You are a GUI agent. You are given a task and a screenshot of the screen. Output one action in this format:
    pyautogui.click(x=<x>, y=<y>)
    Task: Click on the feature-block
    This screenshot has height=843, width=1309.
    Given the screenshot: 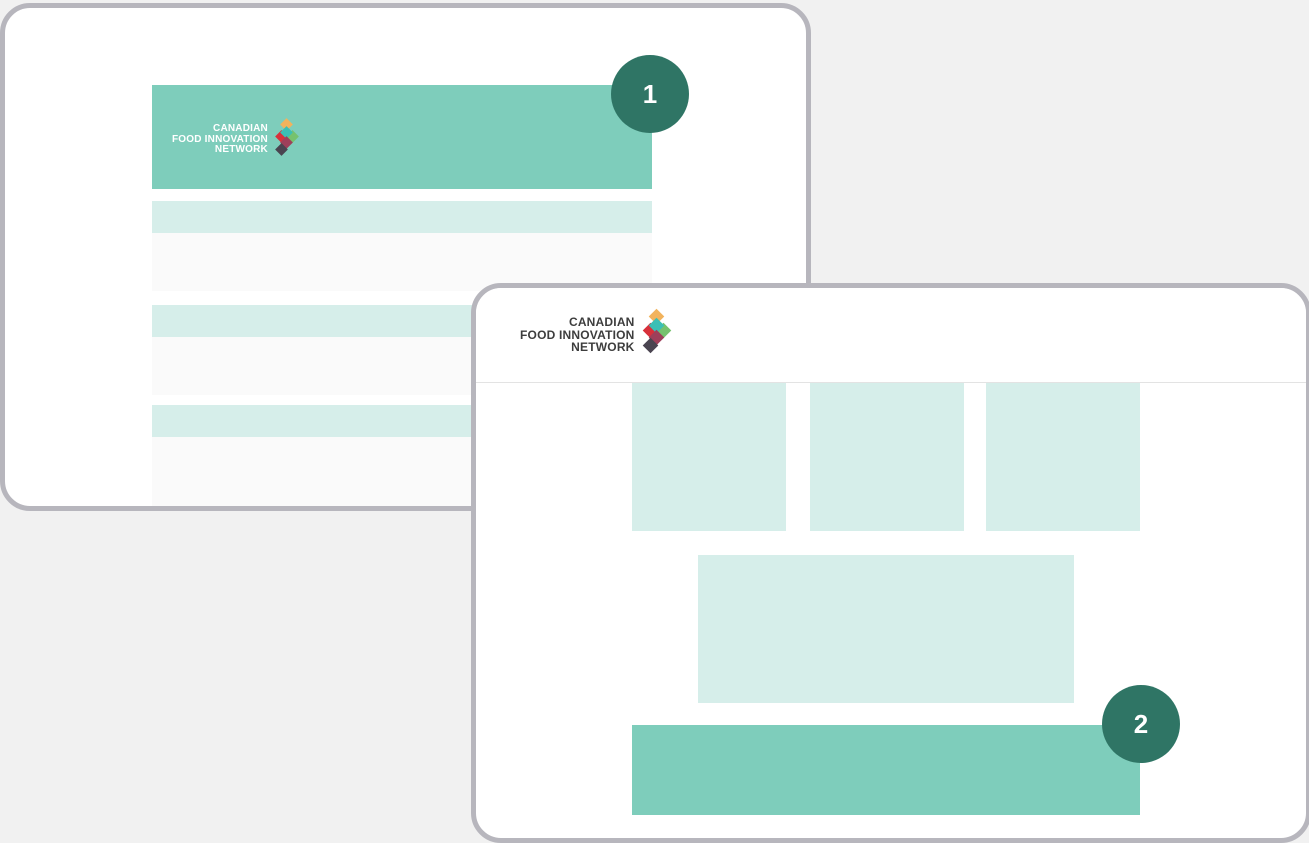 What is the action you would take?
    pyautogui.click(x=886, y=629)
    